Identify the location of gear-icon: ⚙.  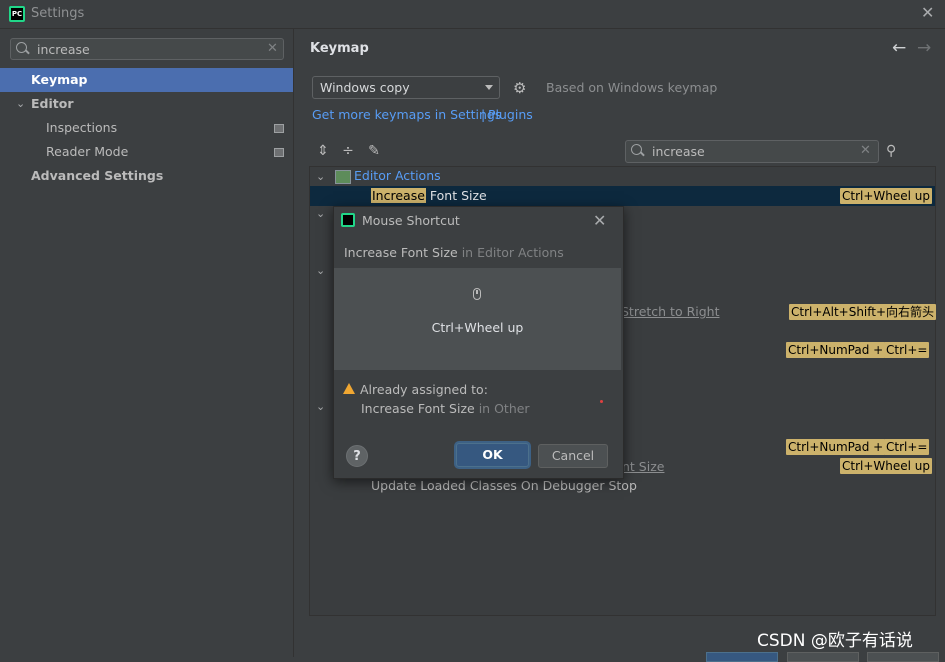
(519, 88).